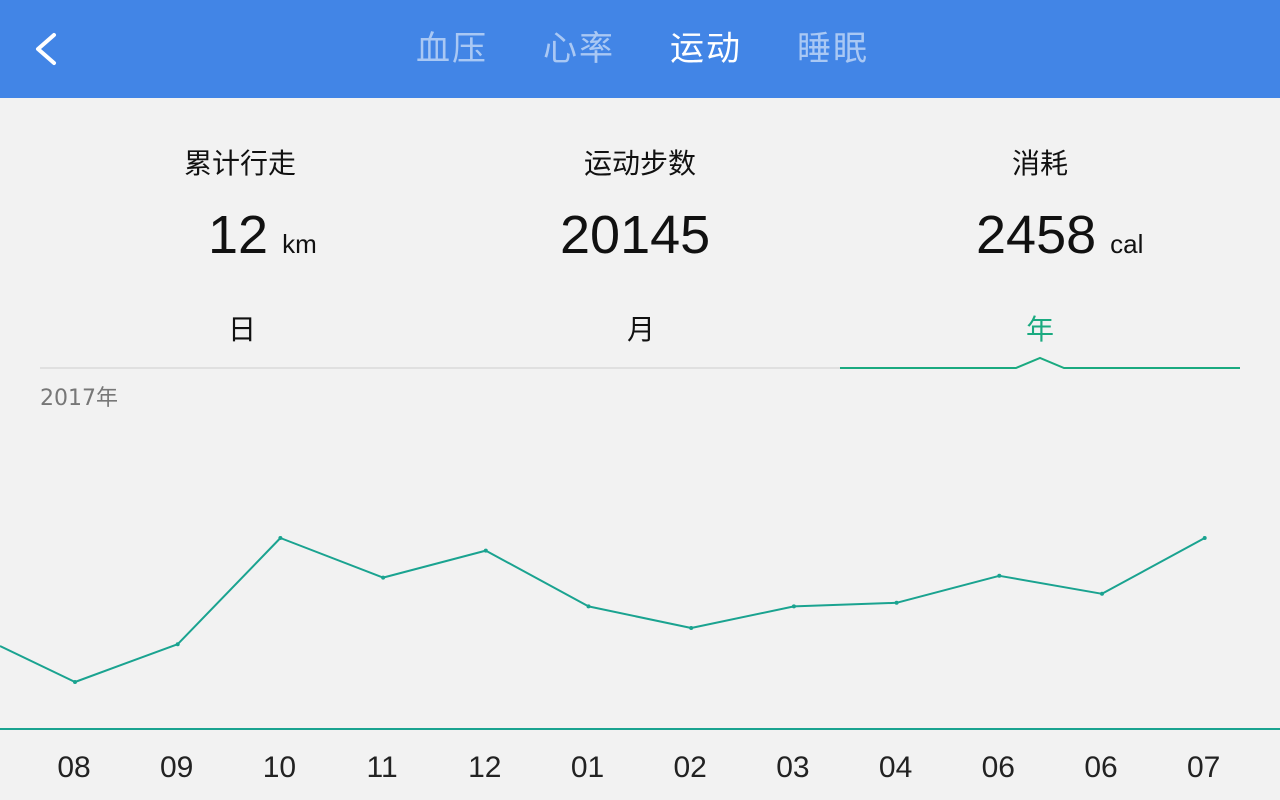 This screenshot has width=1280, height=800. I want to click on distance-number: 12, so click(238, 235).